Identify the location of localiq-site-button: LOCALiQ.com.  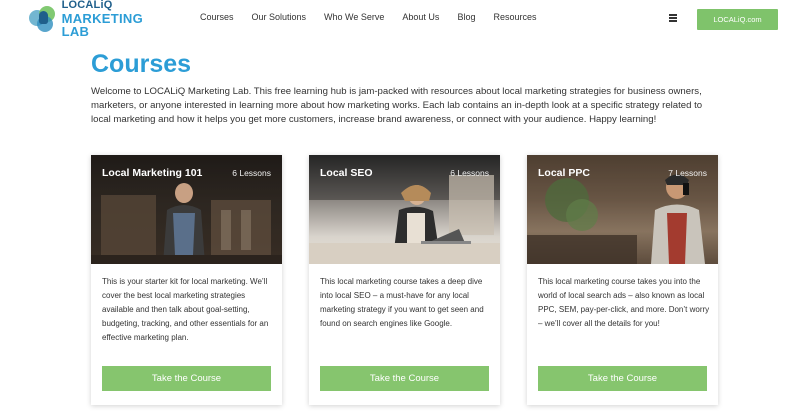
(737, 19).